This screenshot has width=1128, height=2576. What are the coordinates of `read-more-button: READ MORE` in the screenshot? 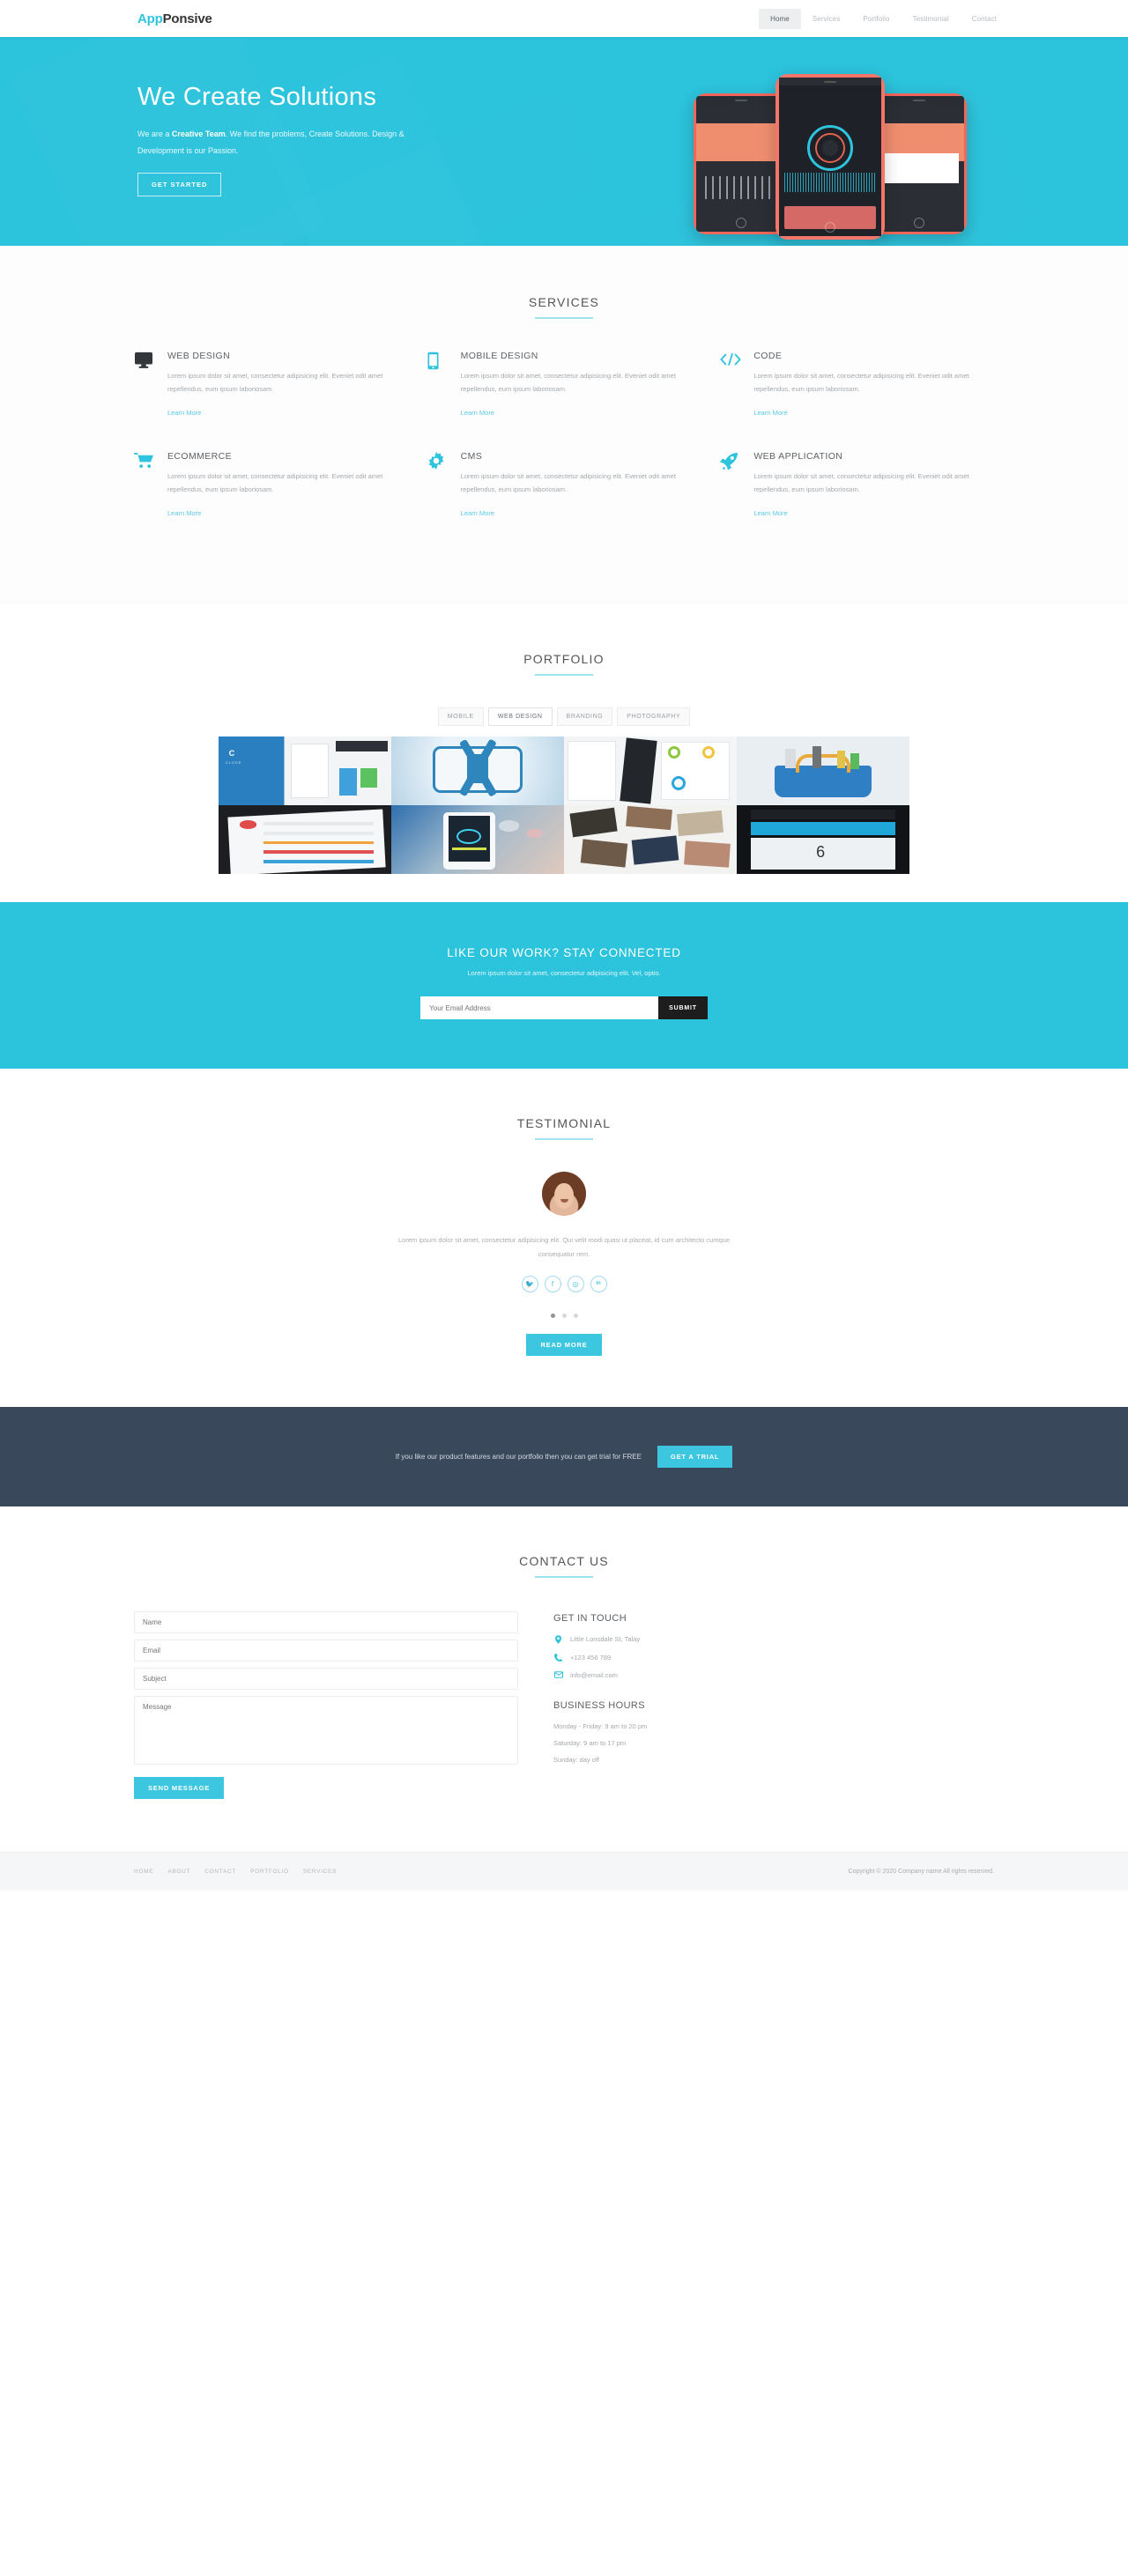 It's located at (564, 1344).